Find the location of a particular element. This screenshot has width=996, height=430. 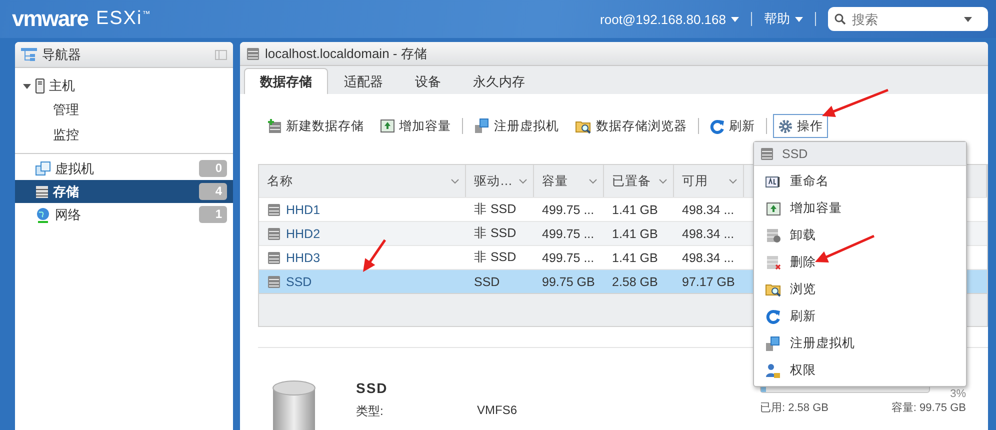

tab: 数据存储 is located at coordinates (286, 81).